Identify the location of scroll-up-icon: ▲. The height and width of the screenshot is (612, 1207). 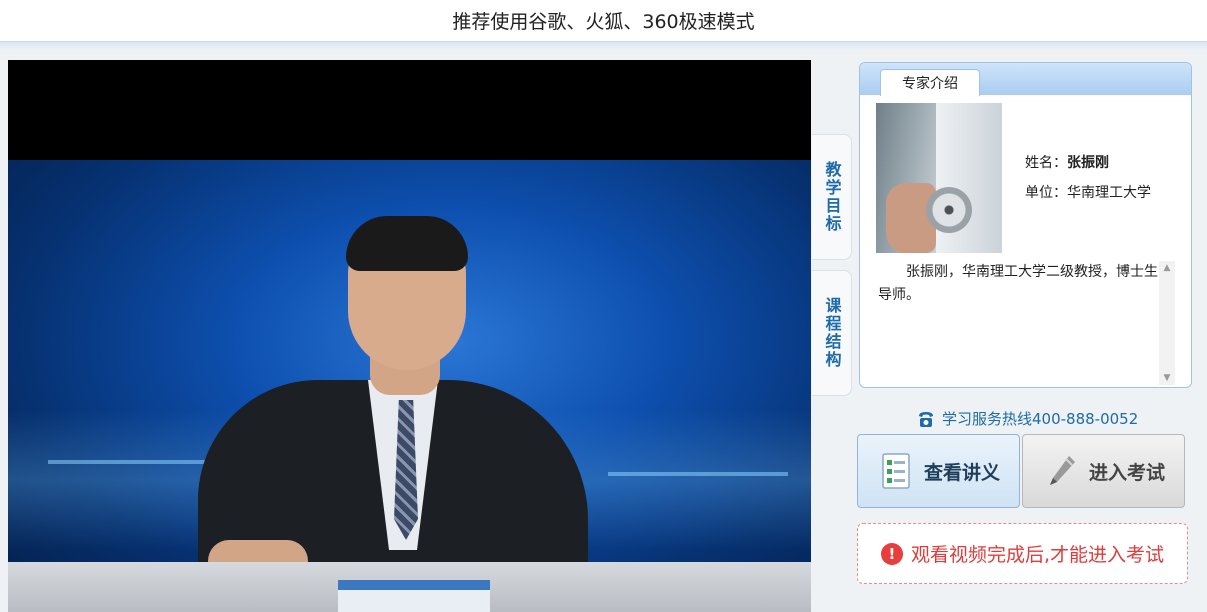
(1167, 268).